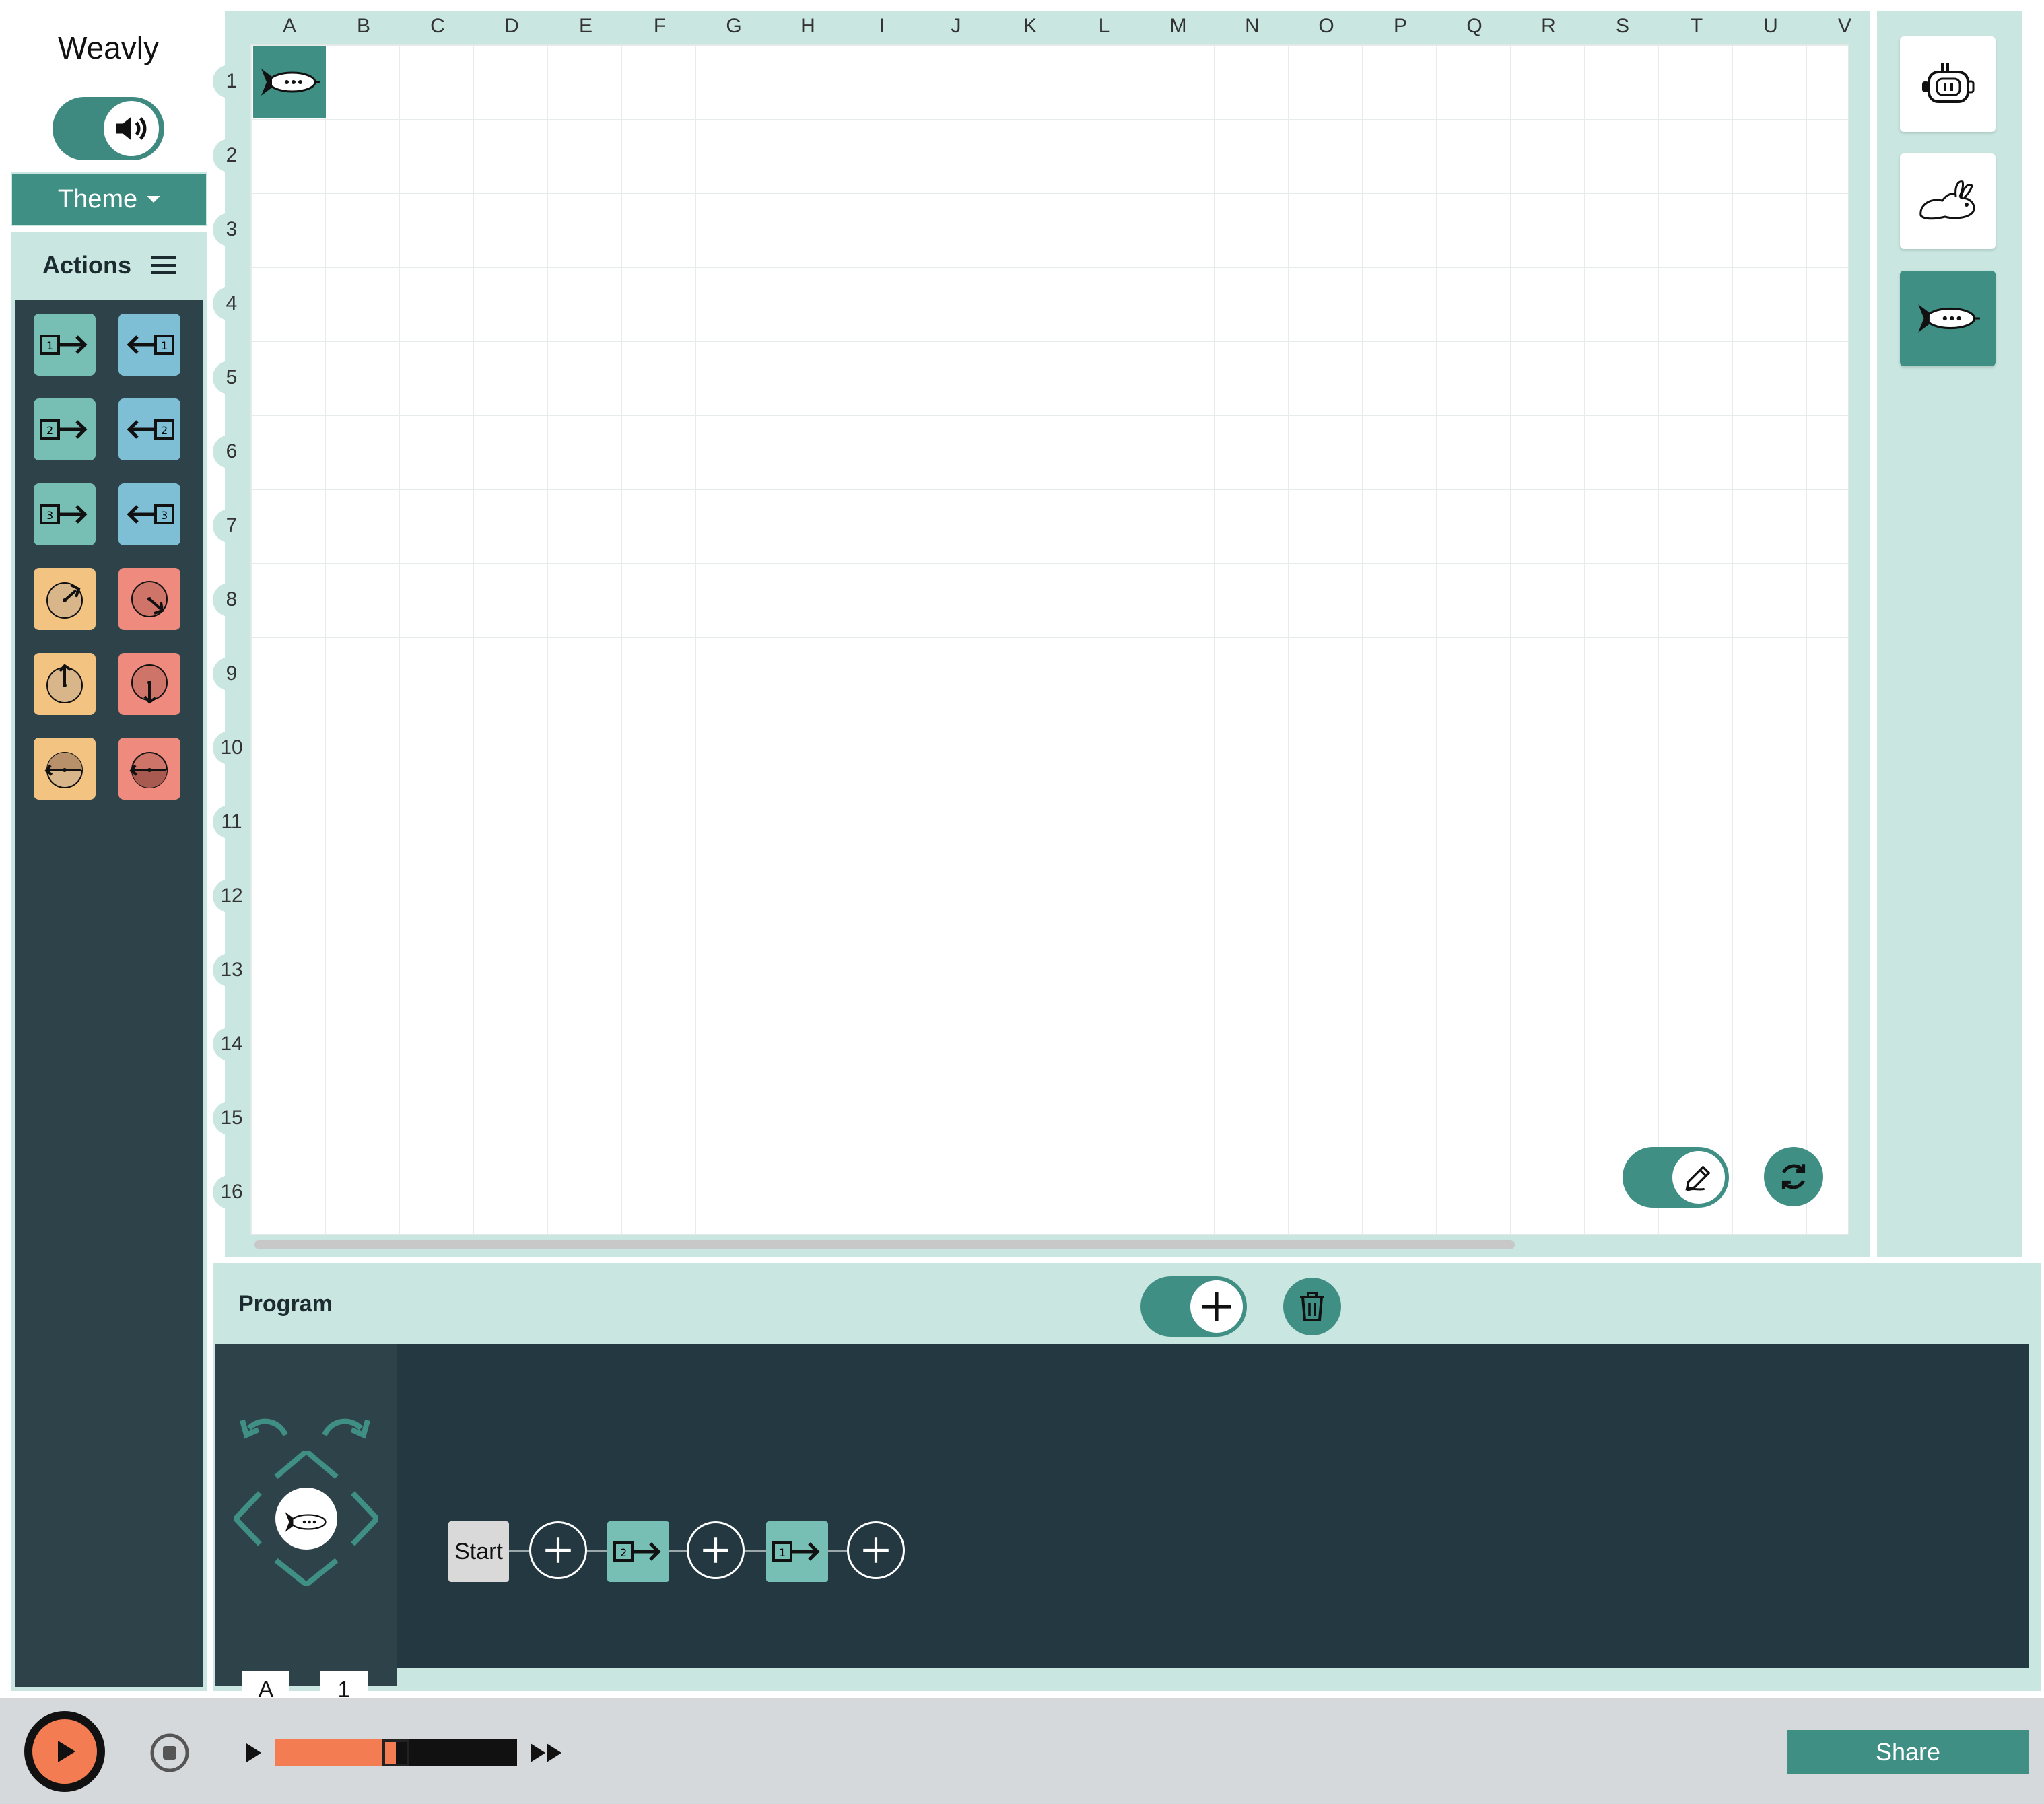 This screenshot has width=2044, height=1804. Describe the element at coordinates (231, 896) in the screenshot. I see `row-label-12: 12` at that location.